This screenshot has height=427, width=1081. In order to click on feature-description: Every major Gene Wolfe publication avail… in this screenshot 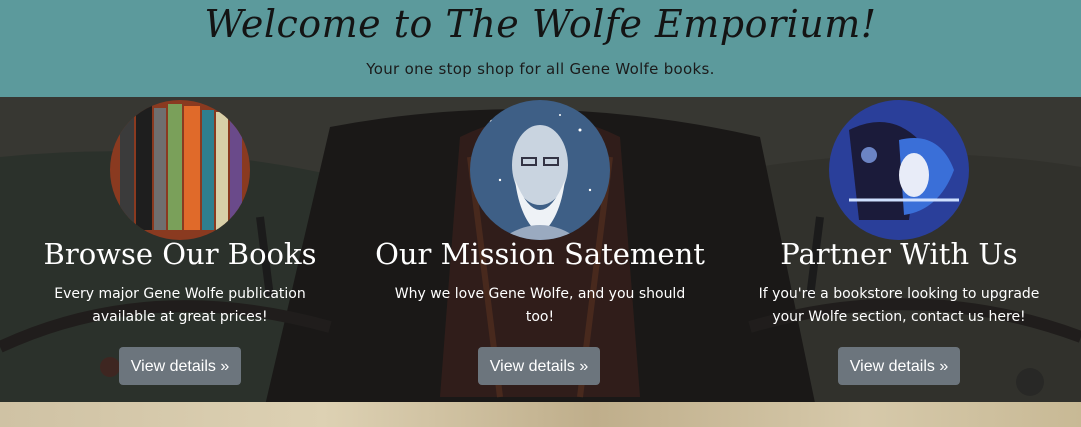, I will do `click(180, 305)`.